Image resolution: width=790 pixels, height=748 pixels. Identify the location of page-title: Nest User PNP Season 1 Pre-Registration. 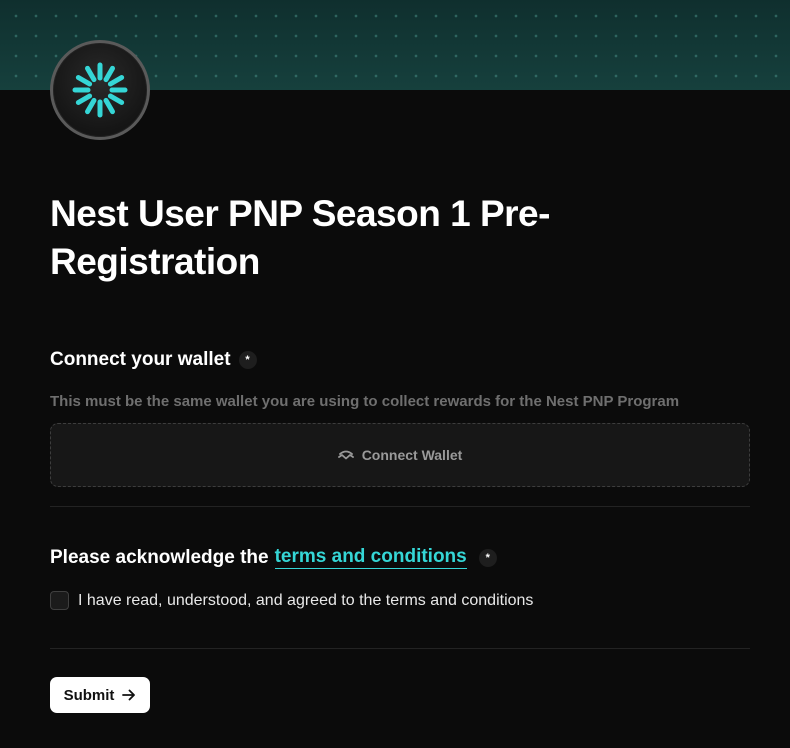
(300, 237).